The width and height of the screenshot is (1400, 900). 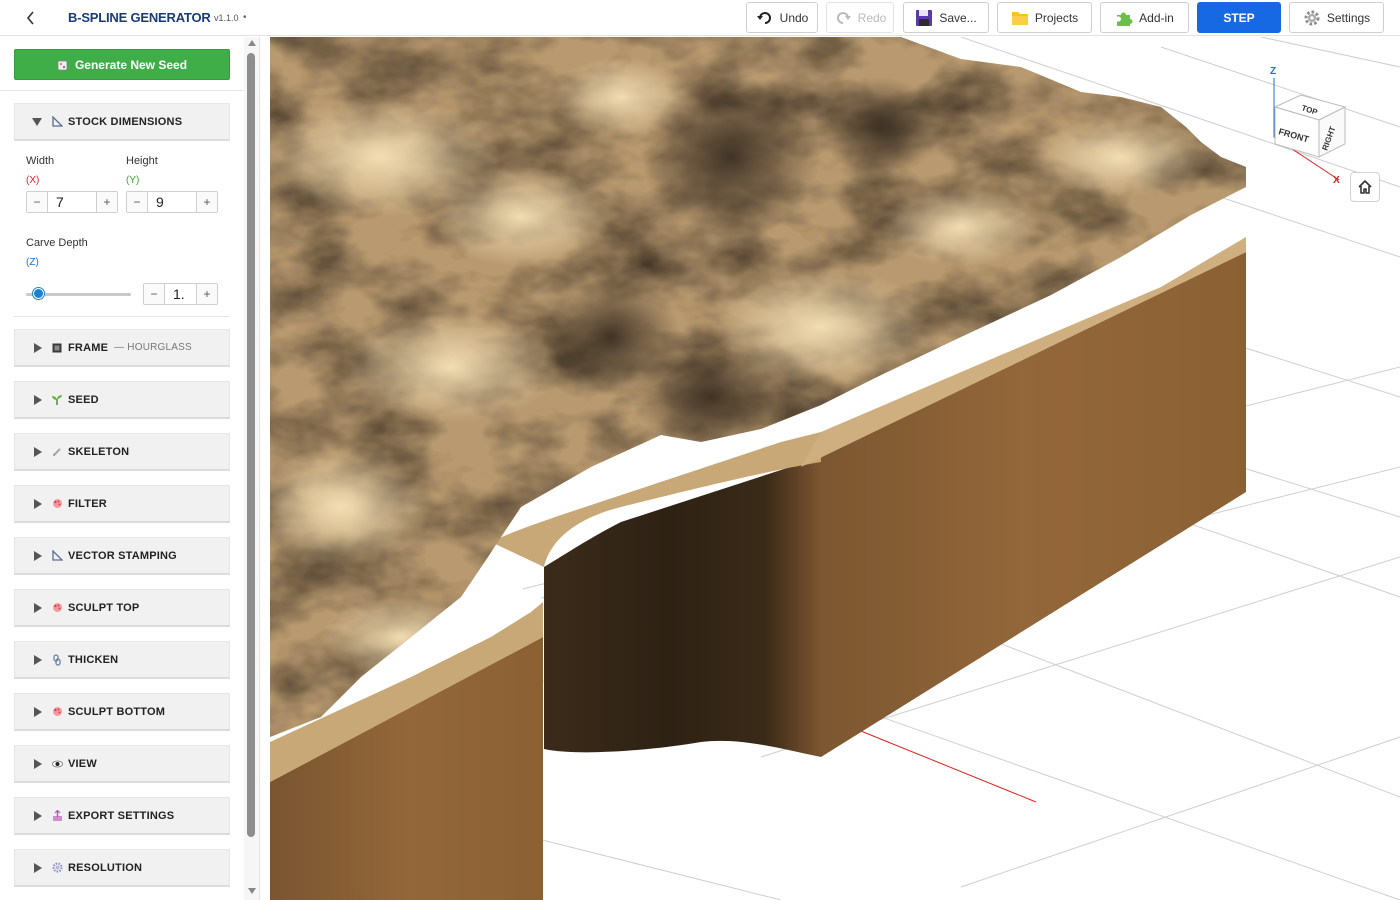 I want to click on section-label: SKELETON, so click(x=99, y=451).